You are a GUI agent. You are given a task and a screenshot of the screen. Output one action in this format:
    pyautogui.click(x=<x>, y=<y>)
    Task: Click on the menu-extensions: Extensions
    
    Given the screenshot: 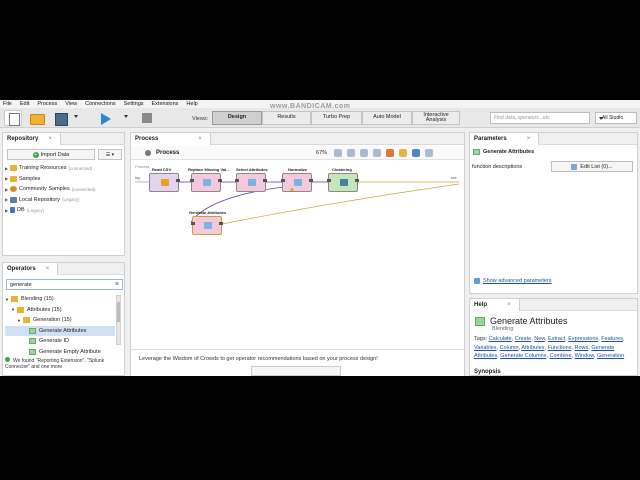 What is the action you would take?
    pyautogui.click(x=165, y=104)
    